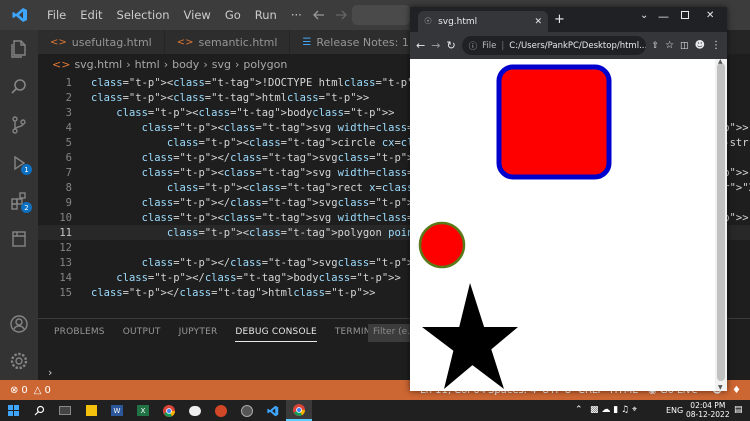  What do you see at coordinates (710, 15) in the screenshot?
I see `close-window-icon: ✕` at bounding box center [710, 15].